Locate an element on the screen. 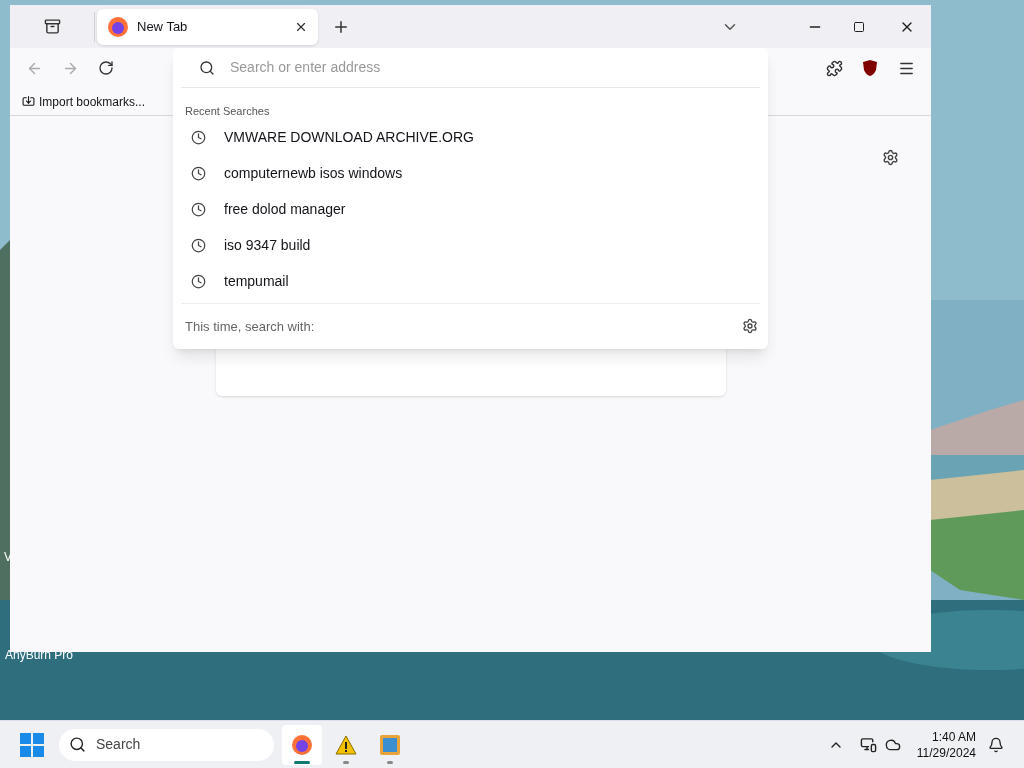  clock: 1:40 AM 11/29/2024 is located at coordinates (946, 744).